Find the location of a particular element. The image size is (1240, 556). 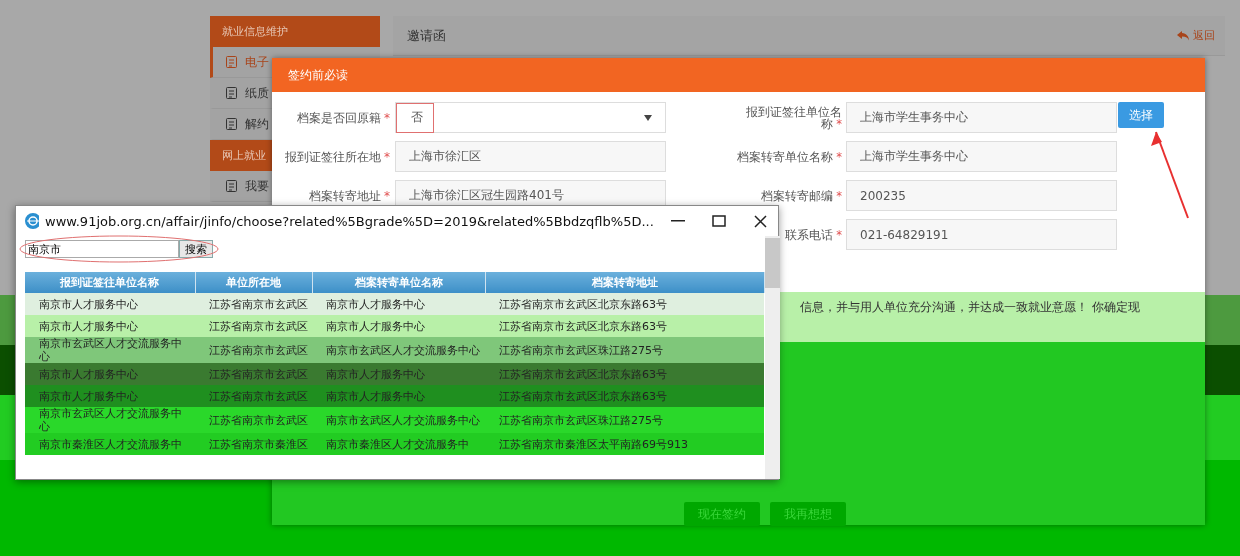

table-cell: 江苏省南京市秦淮区 is located at coordinates (253, 444).